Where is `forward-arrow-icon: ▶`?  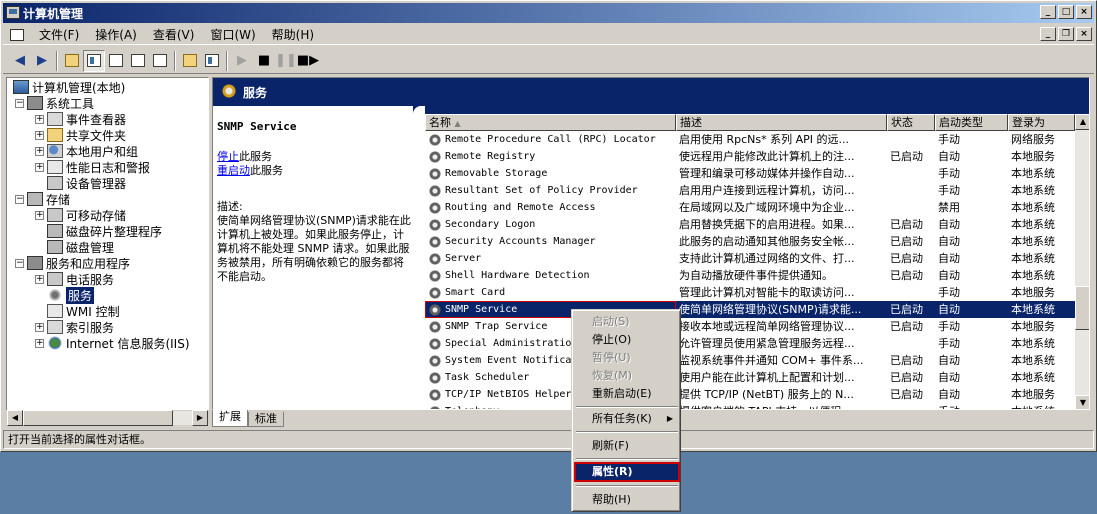
forward-arrow-icon: ▶ is located at coordinates (42, 61).